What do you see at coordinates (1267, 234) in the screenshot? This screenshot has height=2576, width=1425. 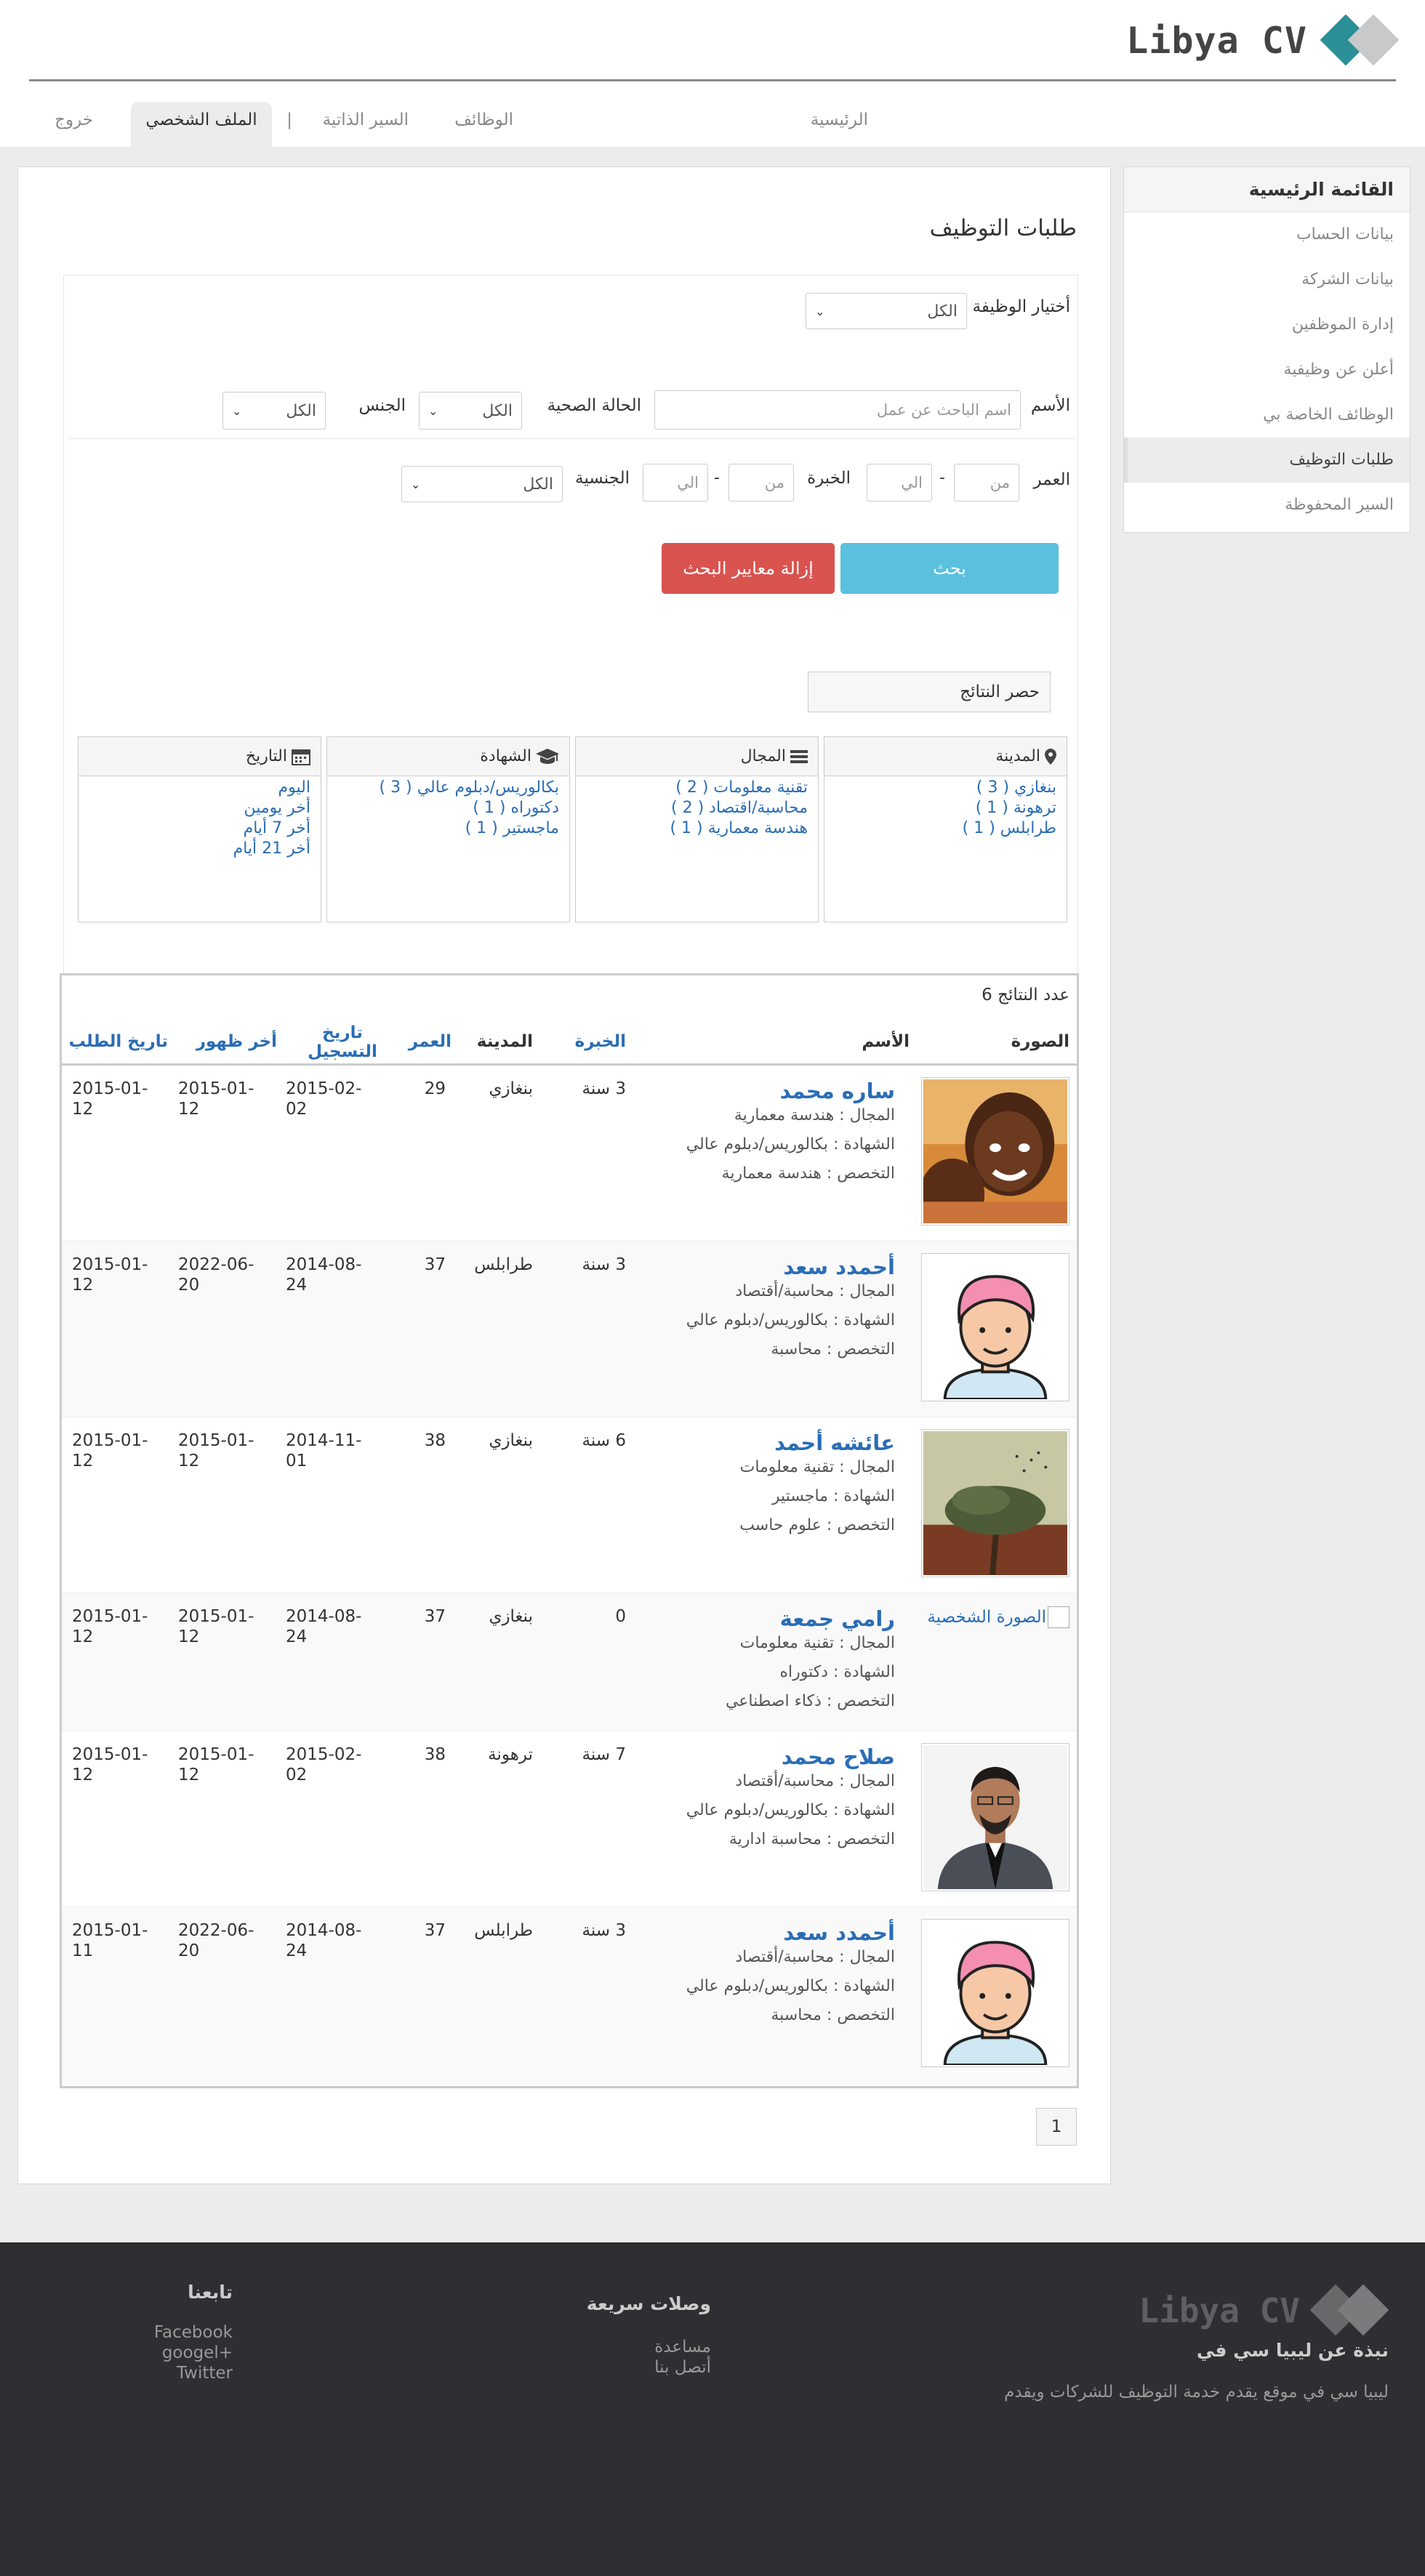 I see `sidebar-item-account: بيانات الحساب` at bounding box center [1267, 234].